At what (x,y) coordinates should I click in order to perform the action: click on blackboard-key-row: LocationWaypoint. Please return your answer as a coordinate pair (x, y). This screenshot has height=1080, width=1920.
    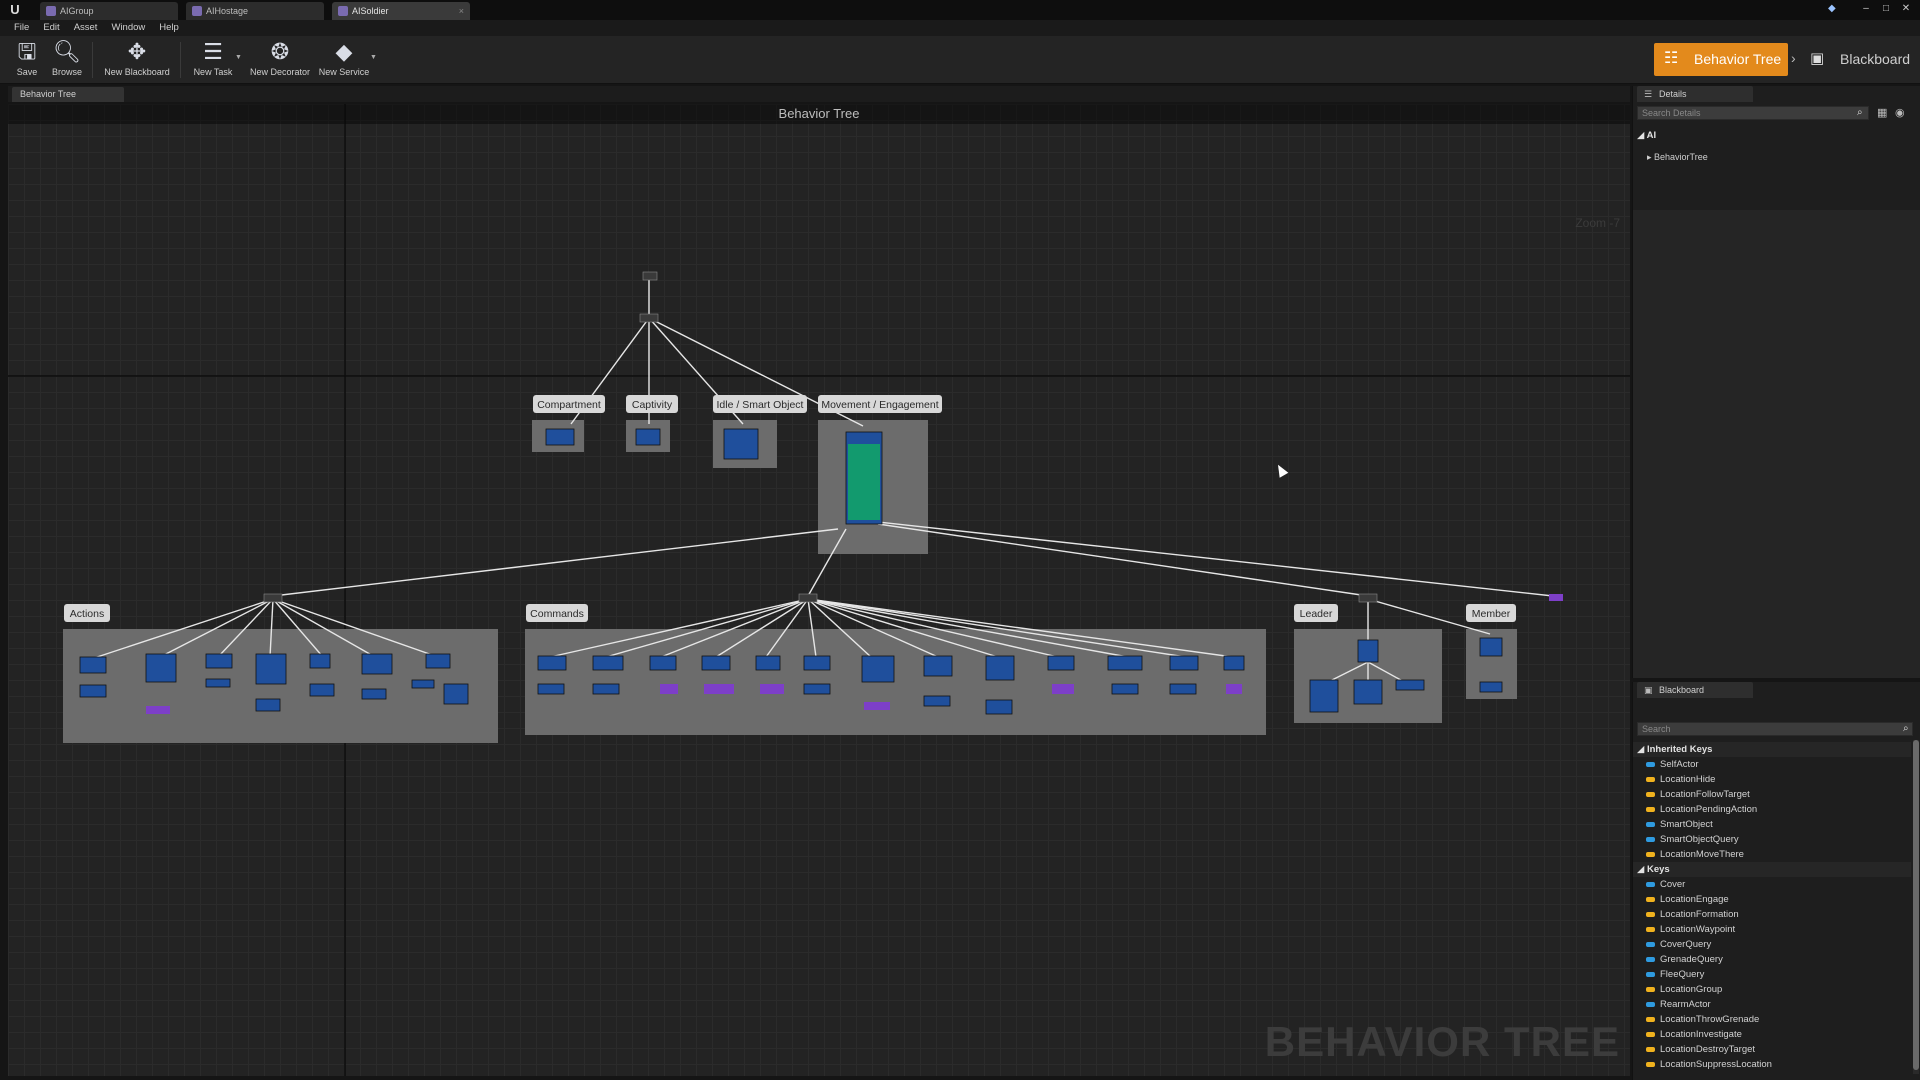
    Looking at the image, I should click on (1772, 929).